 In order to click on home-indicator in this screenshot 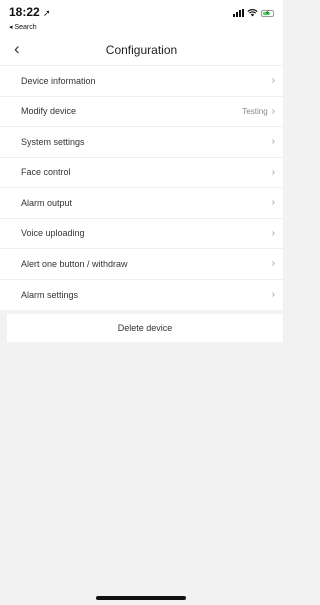, I will do `click(141, 598)`.